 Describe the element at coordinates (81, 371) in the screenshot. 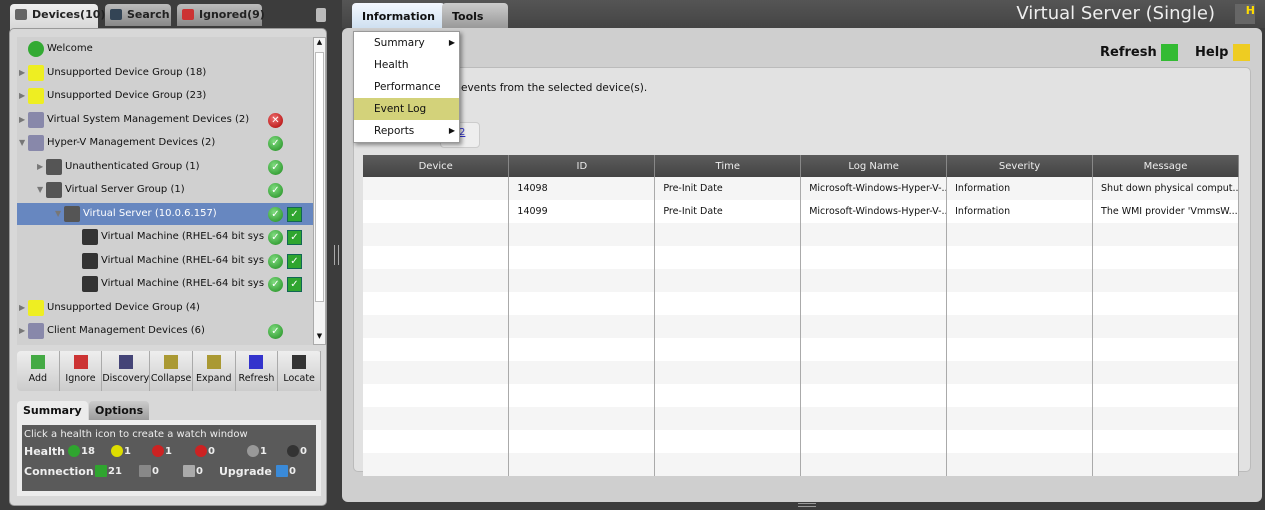

I see `ignore-button: Ignore` at that location.